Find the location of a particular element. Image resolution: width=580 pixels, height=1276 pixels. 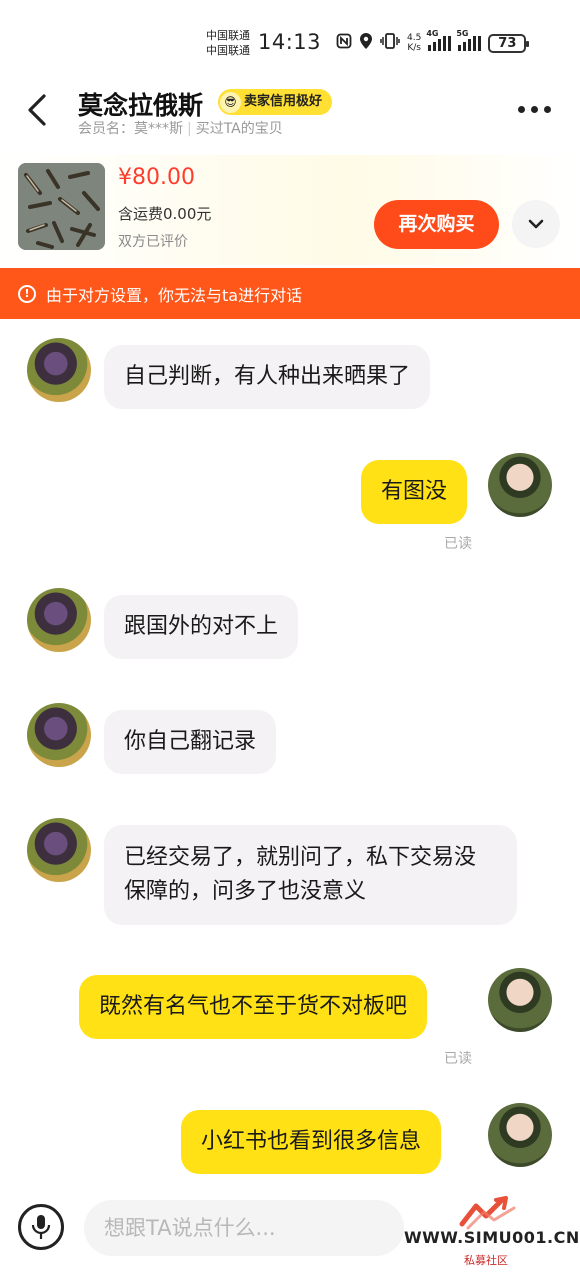

message-bubble-incoming: 已经交易了，就别问了，私下交易没保障的，问多了也没意义 is located at coordinates (310, 875).